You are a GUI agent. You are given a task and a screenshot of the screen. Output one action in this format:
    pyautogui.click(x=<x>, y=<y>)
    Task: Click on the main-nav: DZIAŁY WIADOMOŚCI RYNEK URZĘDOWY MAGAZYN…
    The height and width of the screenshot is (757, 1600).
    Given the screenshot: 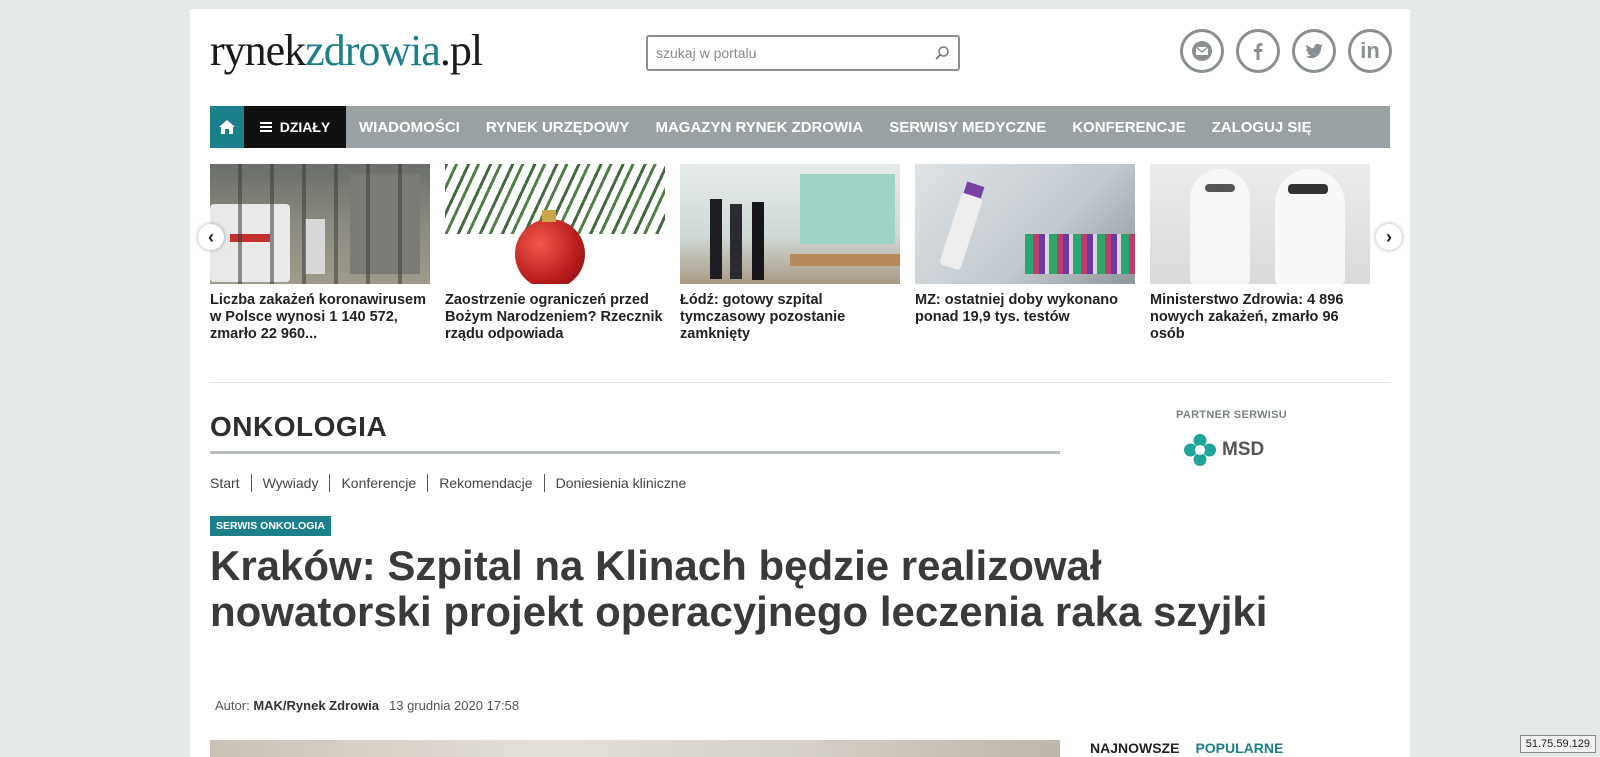 What is the action you would take?
    pyautogui.click(x=800, y=127)
    